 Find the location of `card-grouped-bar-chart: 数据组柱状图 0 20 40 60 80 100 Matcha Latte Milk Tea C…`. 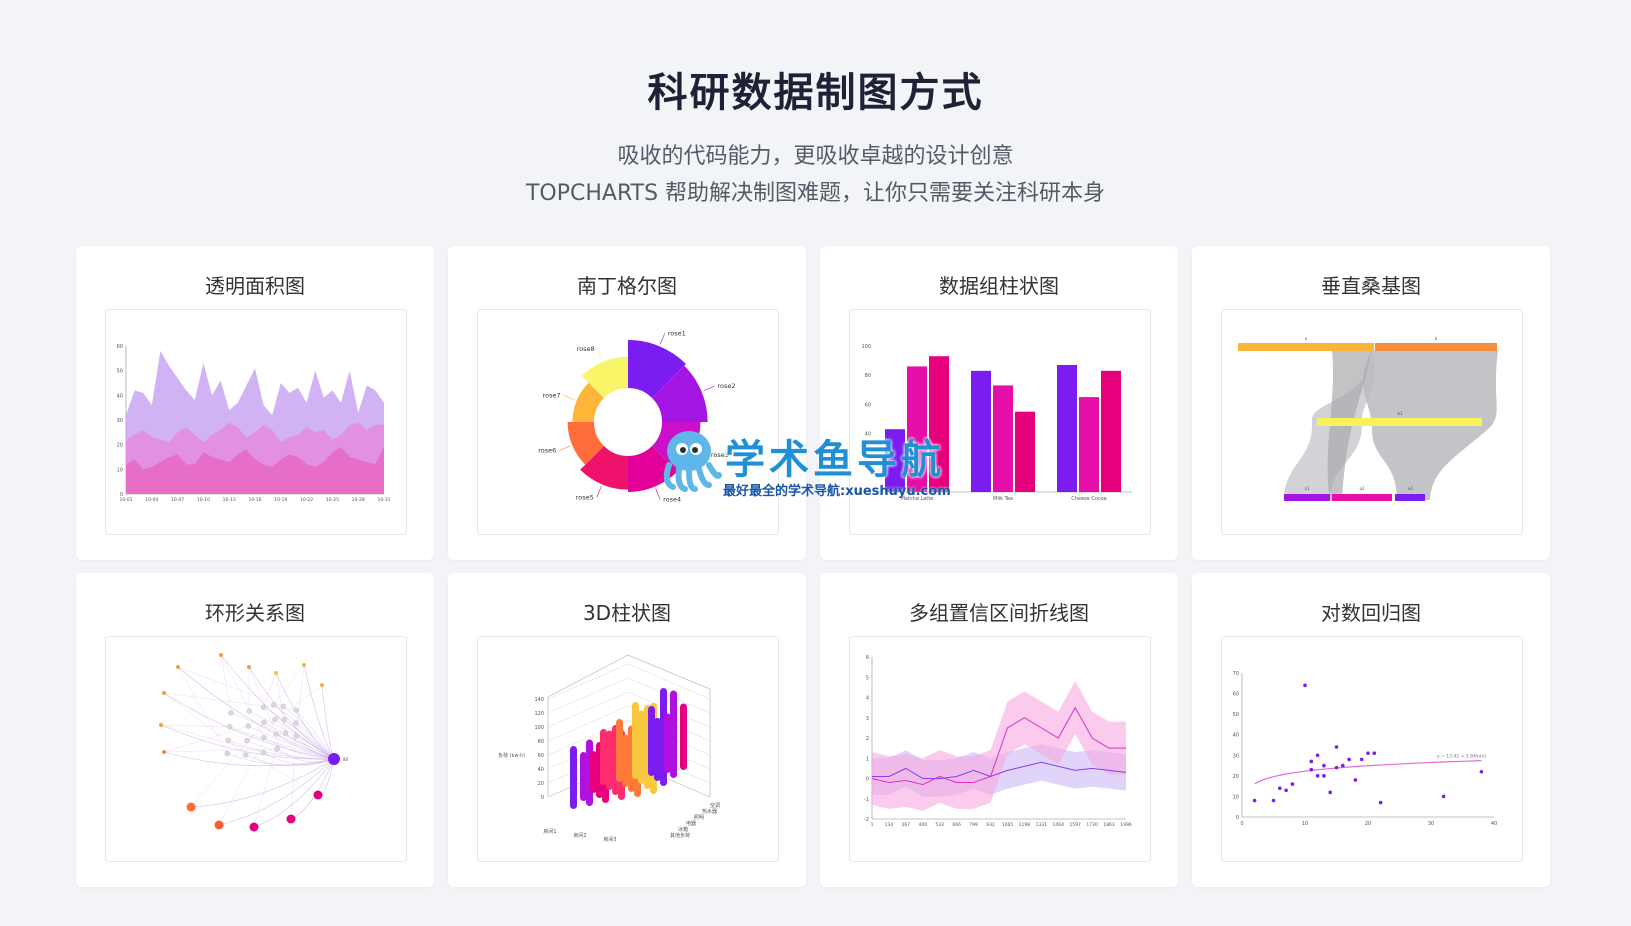

card-grouped-bar-chart: 数据组柱状图 0 20 40 60 80 100 Matcha Latte Milk Tea C… is located at coordinates (999, 403).